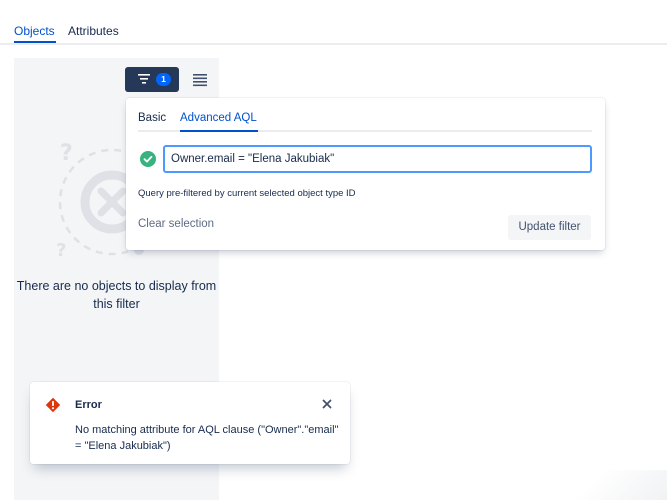 This screenshot has width=667, height=500. I want to click on check-circle-icon, so click(148, 159).